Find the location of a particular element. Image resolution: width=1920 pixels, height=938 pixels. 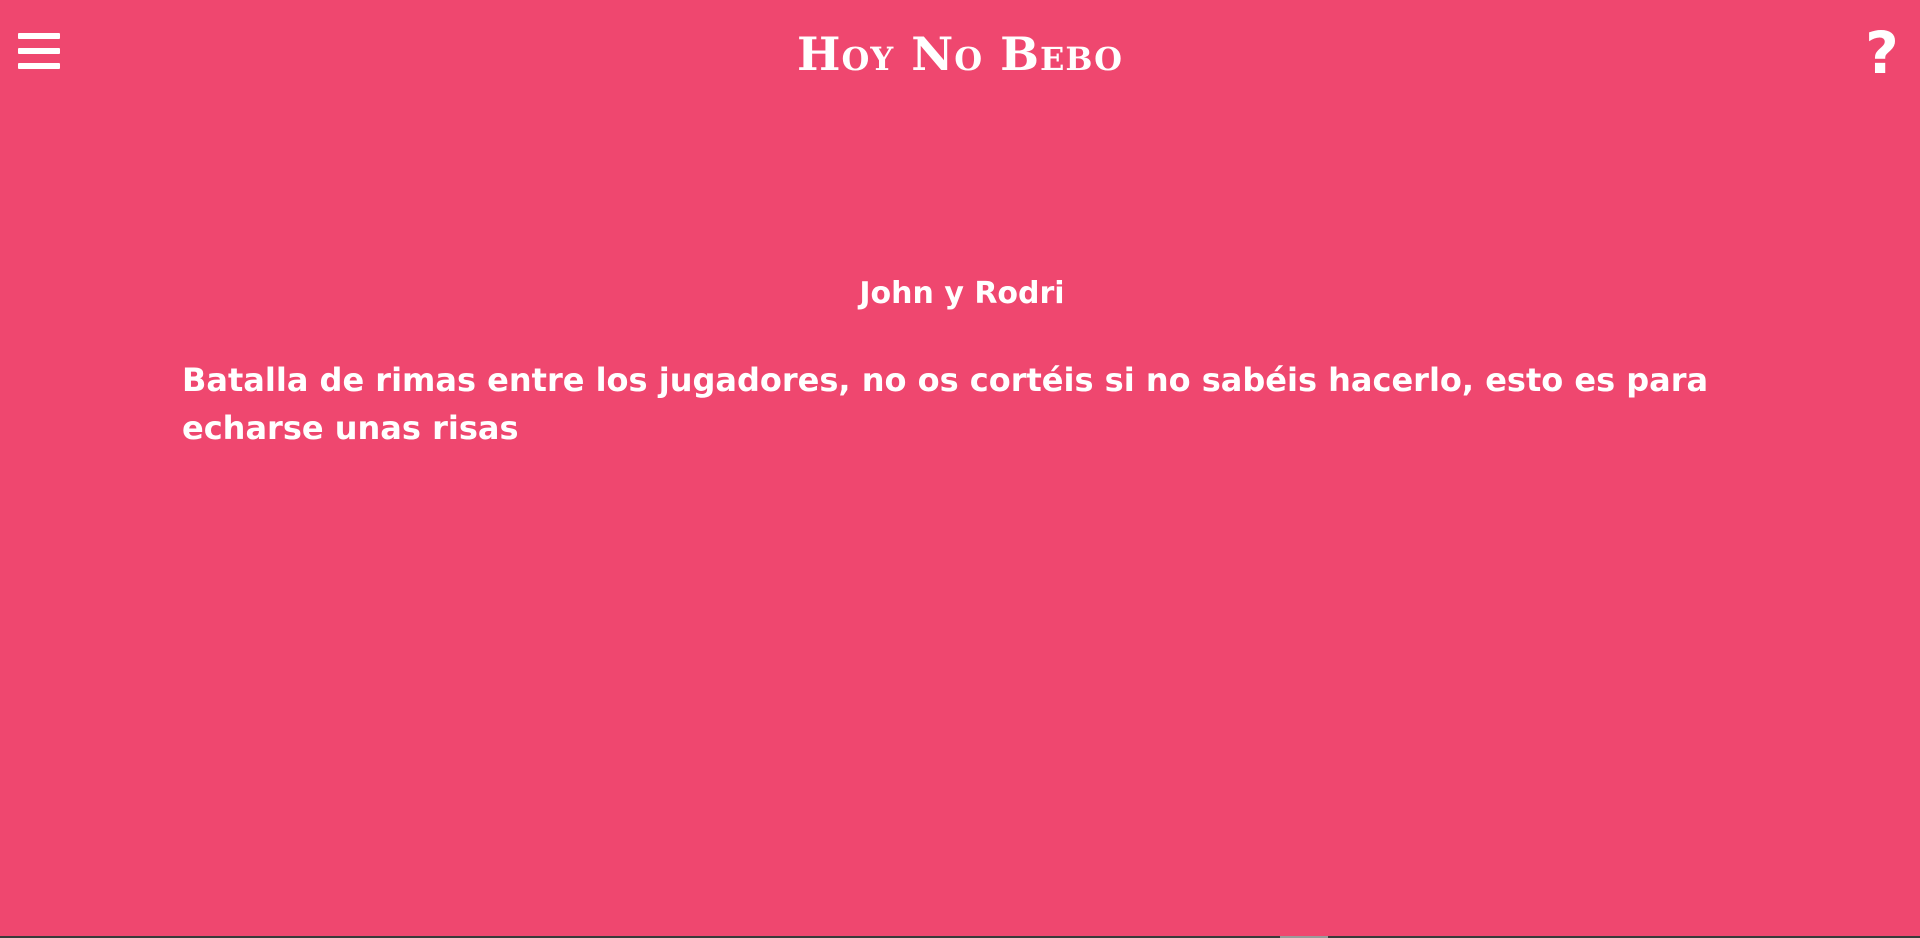

players-label: John y Rodri is located at coordinates (962, 293).